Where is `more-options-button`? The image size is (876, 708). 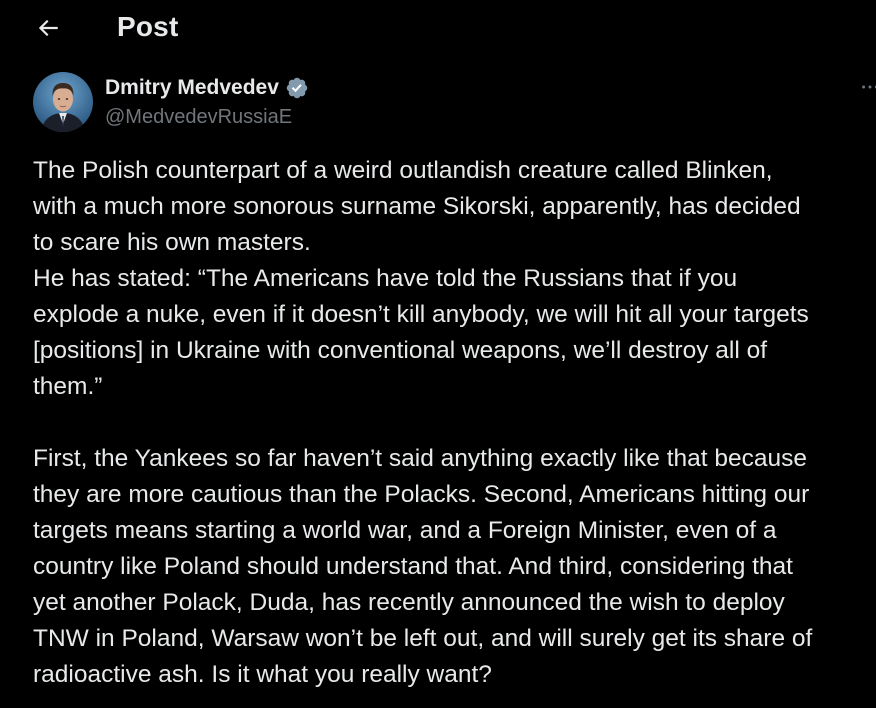
more-options-button is located at coordinates (865, 87).